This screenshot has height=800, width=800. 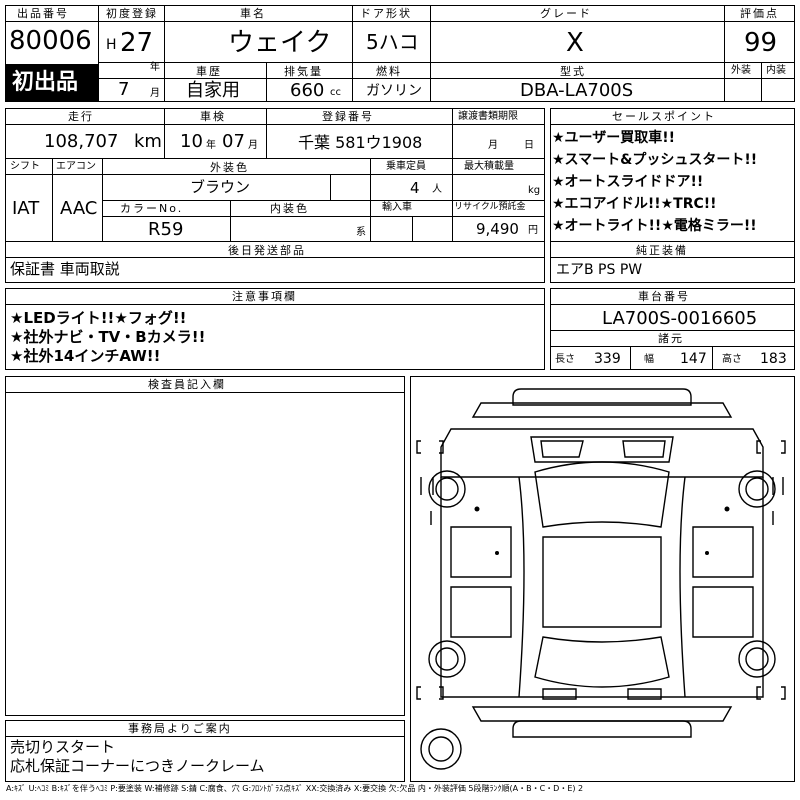 What do you see at coordinates (81, 116) in the screenshot?
I see `mileage-label: 走行` at bounding box center [81, 116].